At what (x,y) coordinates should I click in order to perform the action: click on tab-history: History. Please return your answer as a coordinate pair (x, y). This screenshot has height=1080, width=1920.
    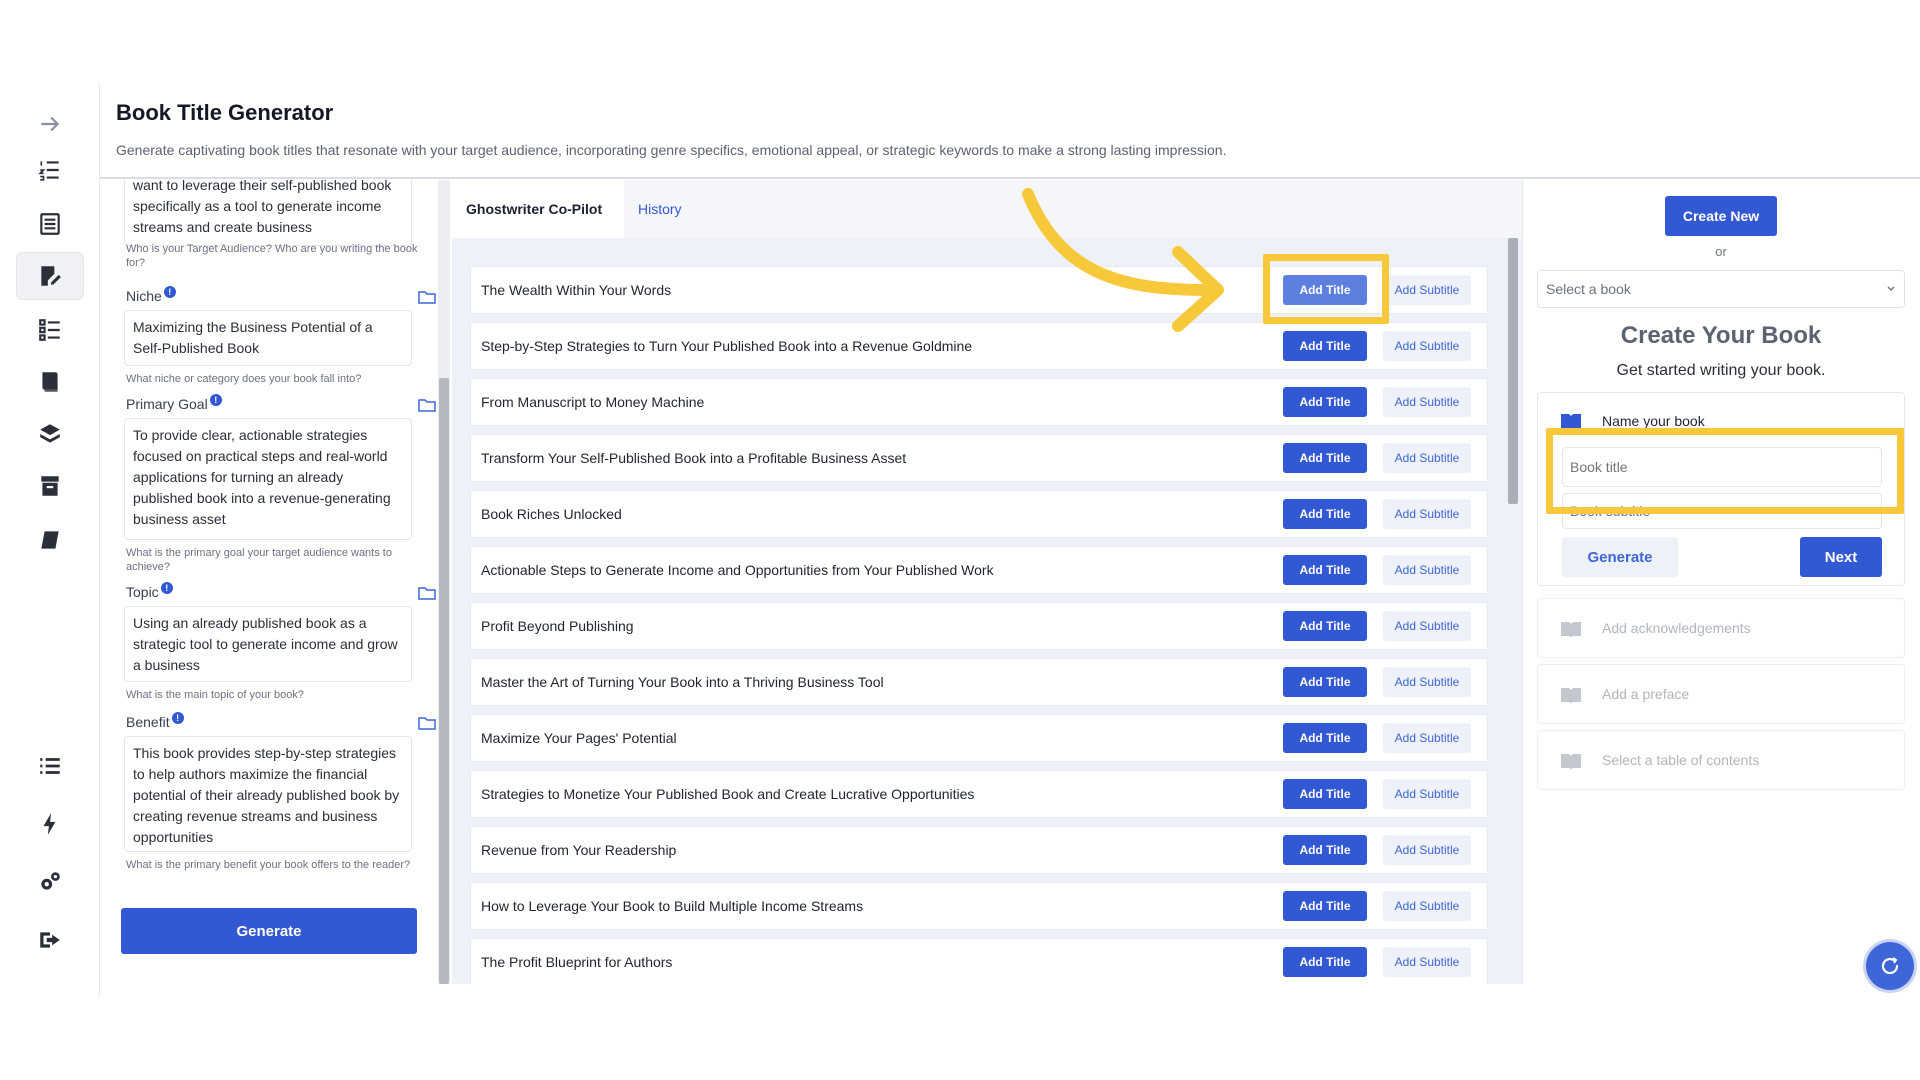
    Looking at the image, I should click on (660, 209).